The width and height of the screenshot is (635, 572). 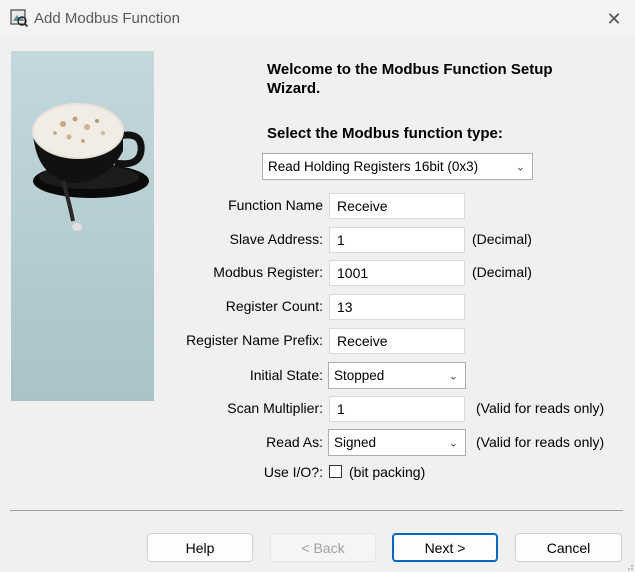 I want to click on scan-multiplier-label: Scan Multiplier:, so click(x=275, y=408).